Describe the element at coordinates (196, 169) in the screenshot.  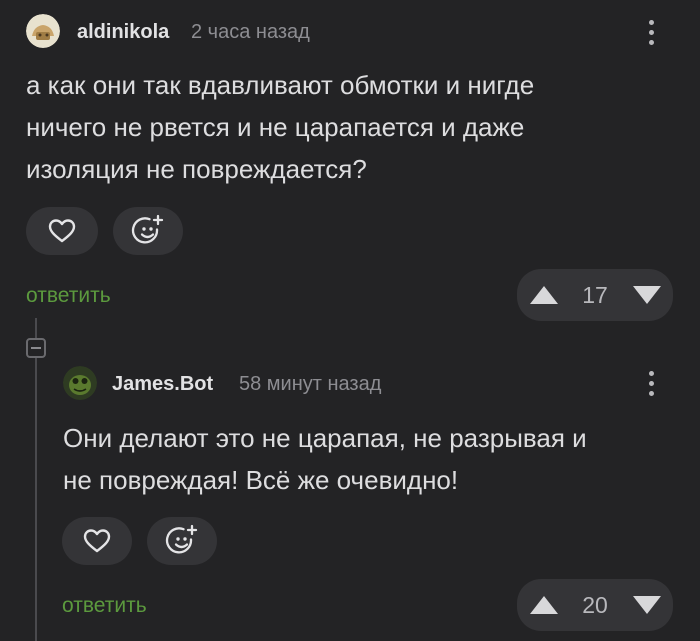
I see `comment-text-line: изоляция не повреждается?` at that location.